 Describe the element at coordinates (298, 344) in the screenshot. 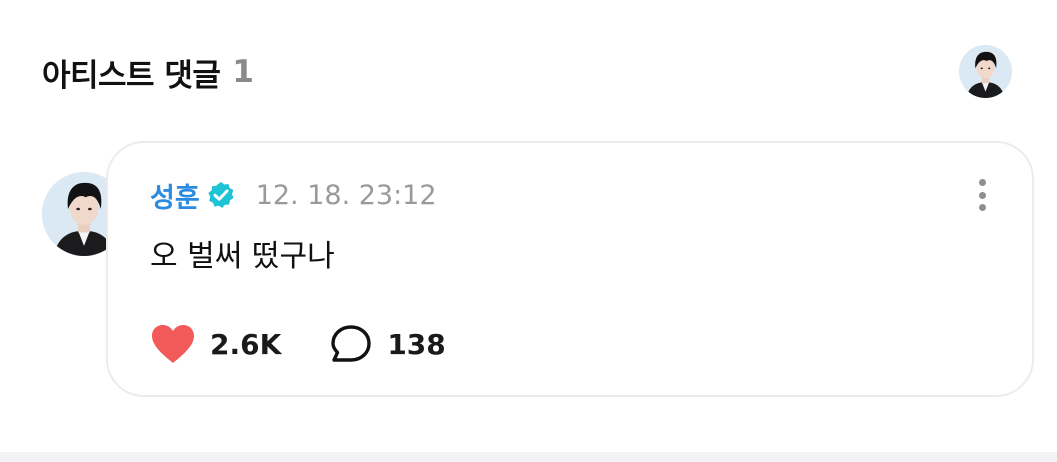

I see `comment-actions: 2.6K 138` at that location.